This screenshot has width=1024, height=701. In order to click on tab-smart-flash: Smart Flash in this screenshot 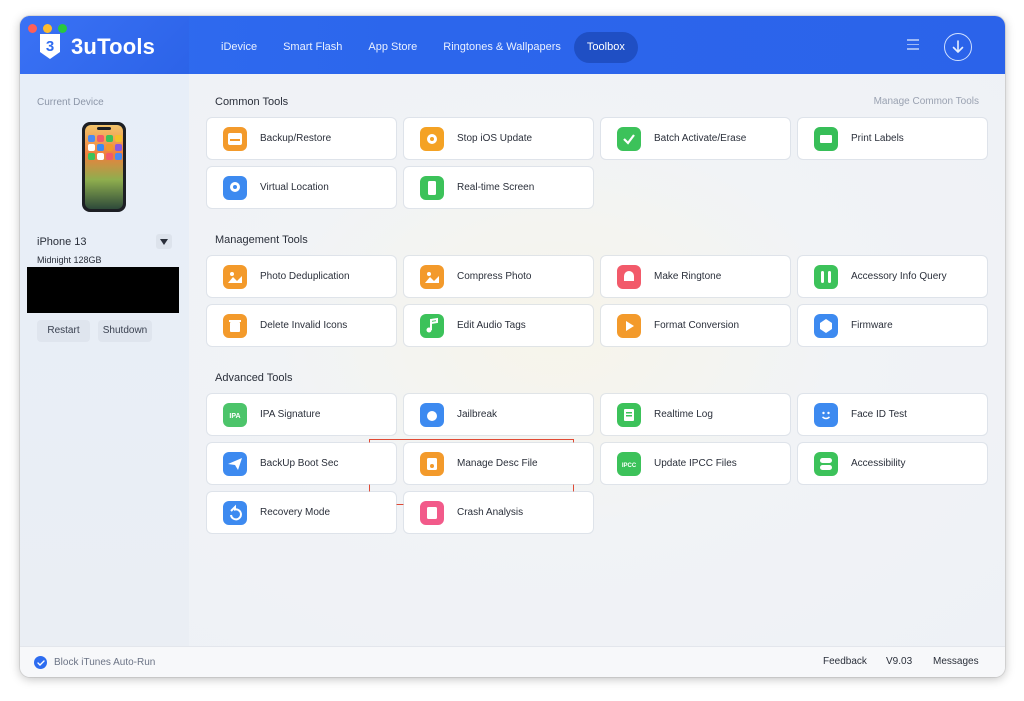, I will do `click(312, 47)`.